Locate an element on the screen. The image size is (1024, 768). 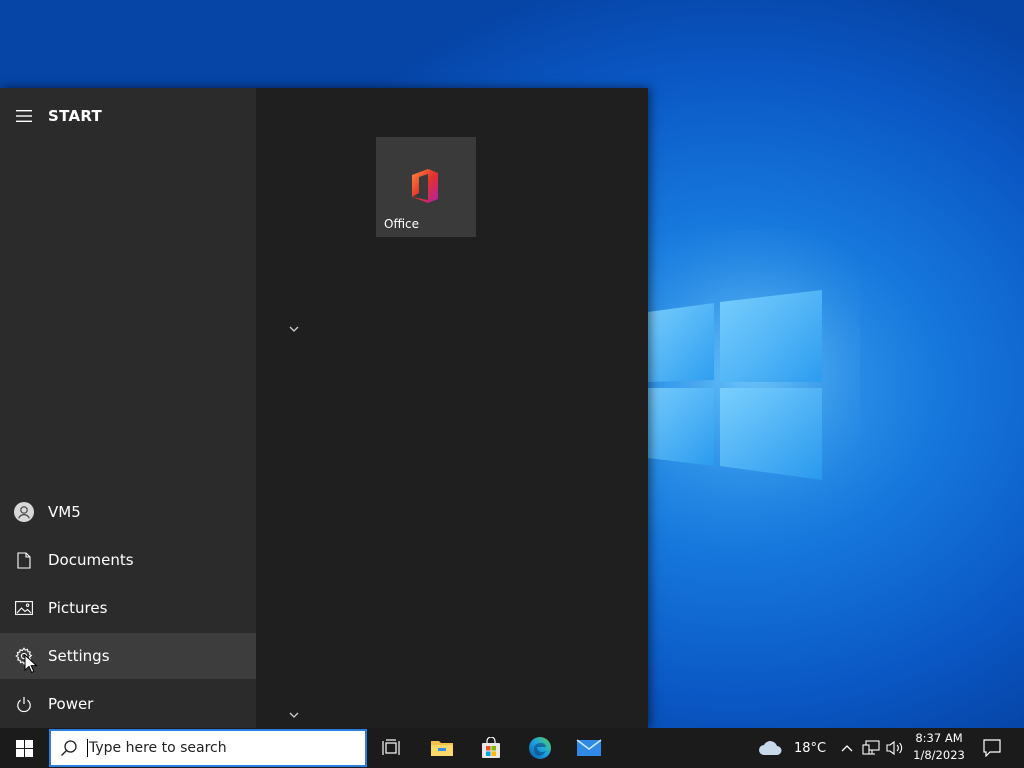
volume-button is located at coordinates (895, 748).